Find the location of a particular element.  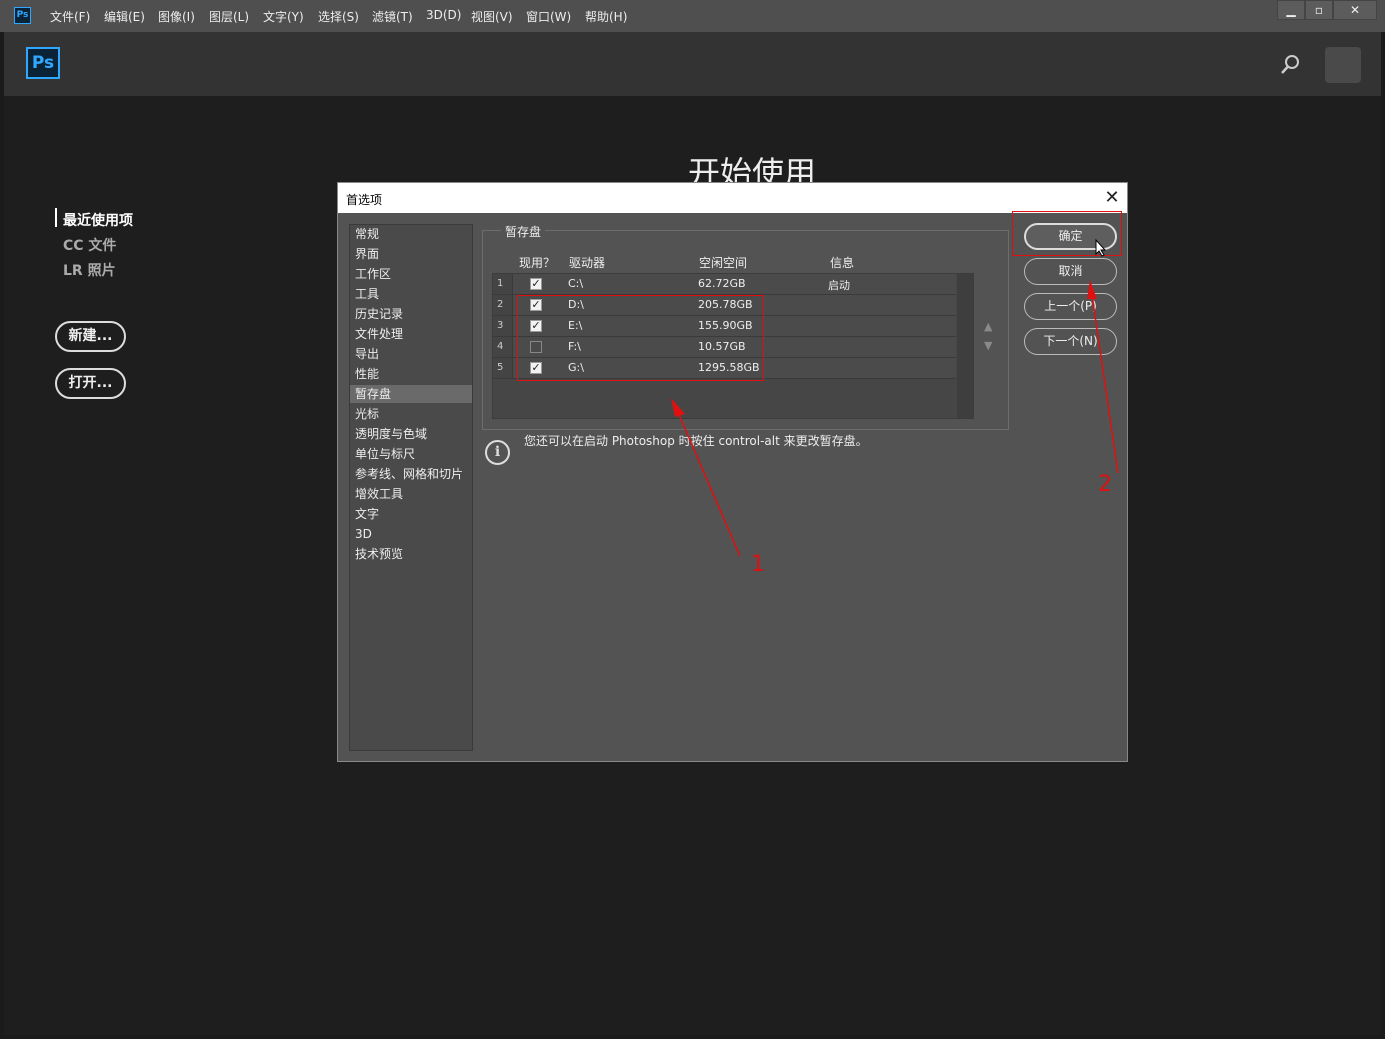

mouse-cursor-icon is located at coordinates (1101, 248).